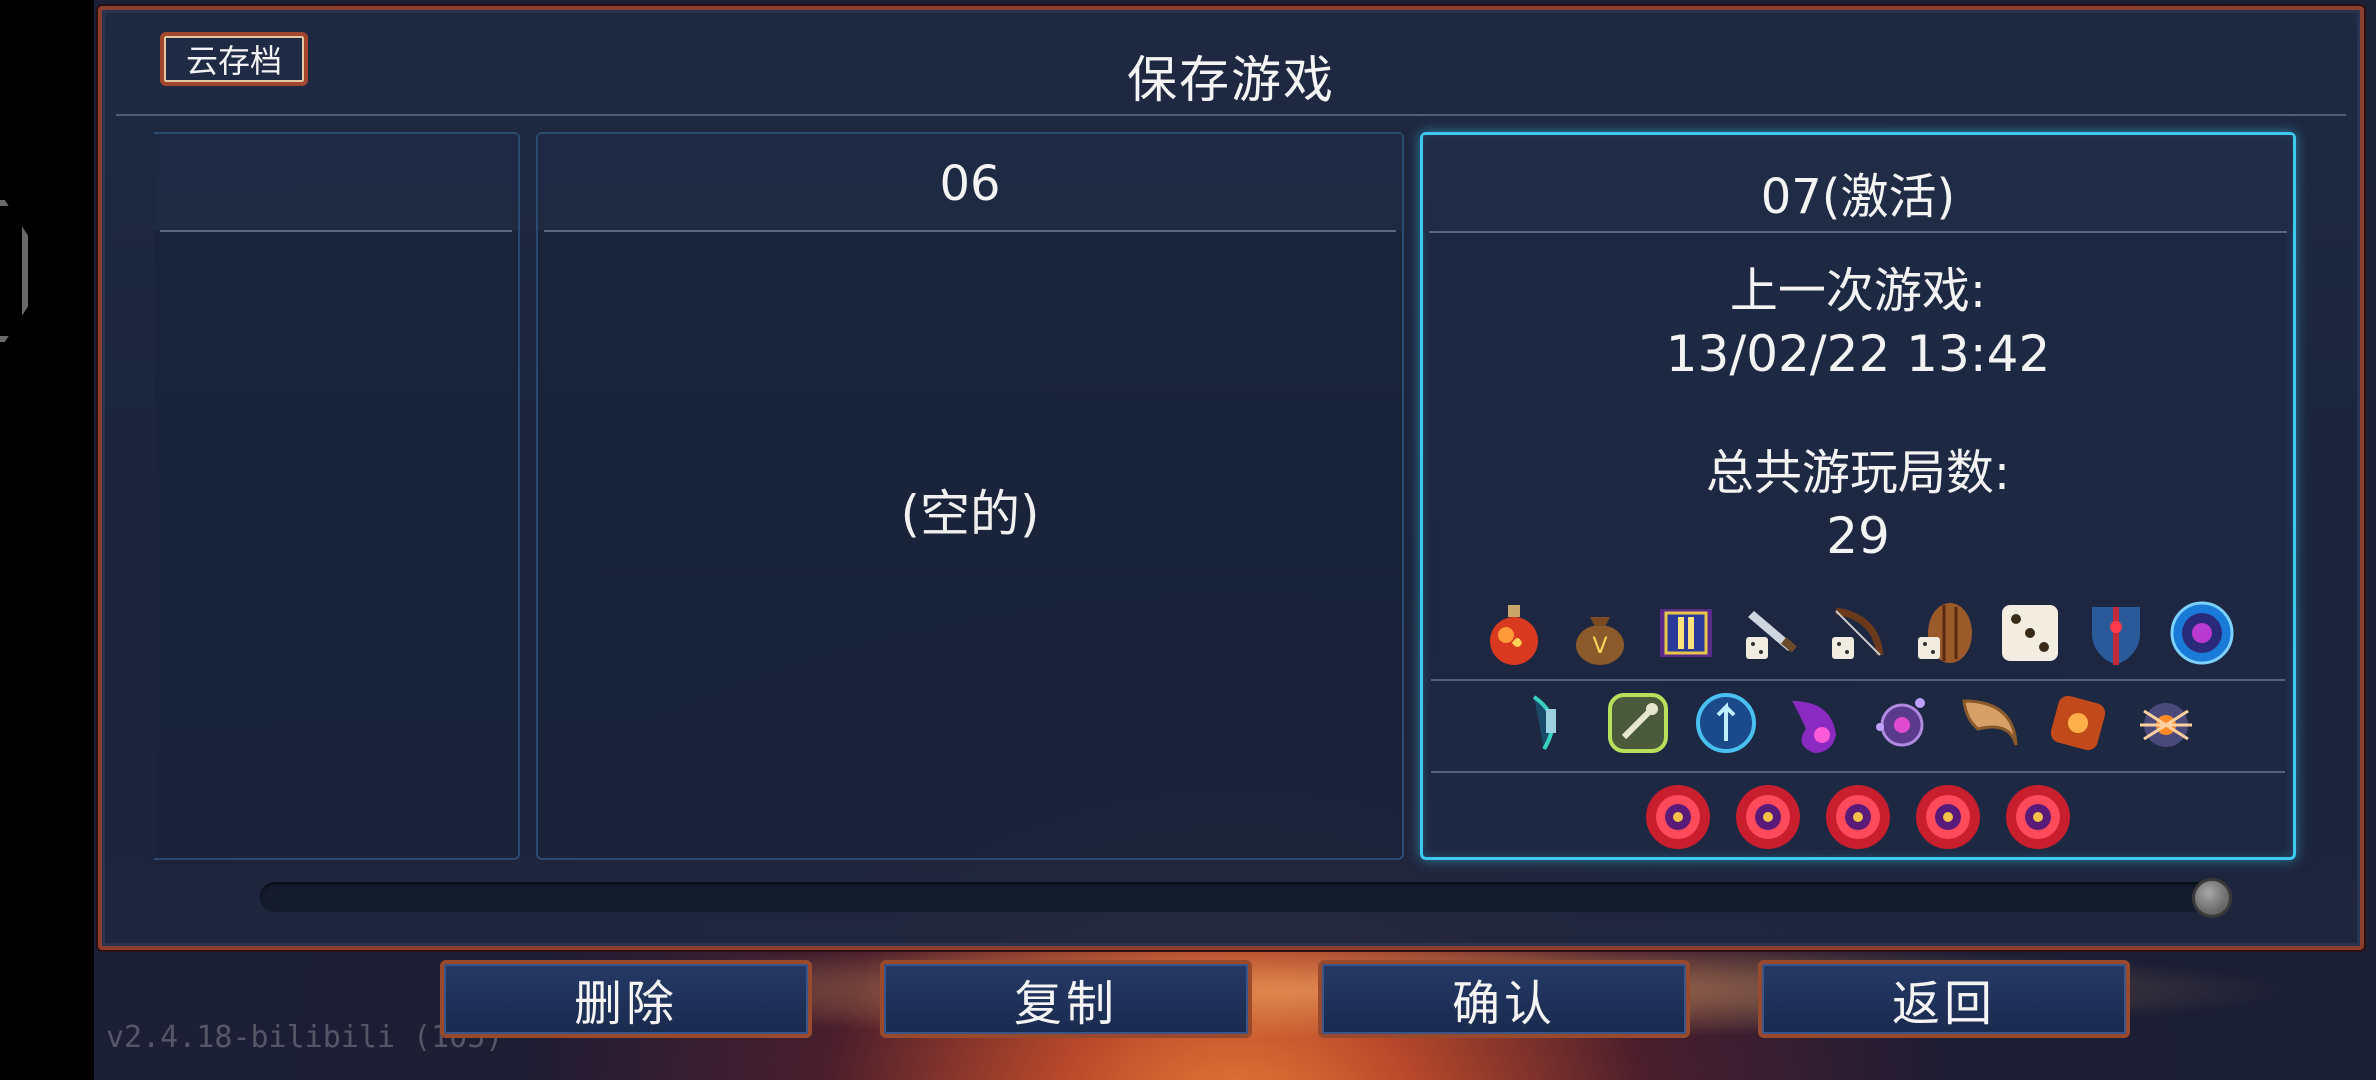 The height and width of the screenshot is (1080, 2376). I want to click on wrench-rune-icon, so click(1638, 723).